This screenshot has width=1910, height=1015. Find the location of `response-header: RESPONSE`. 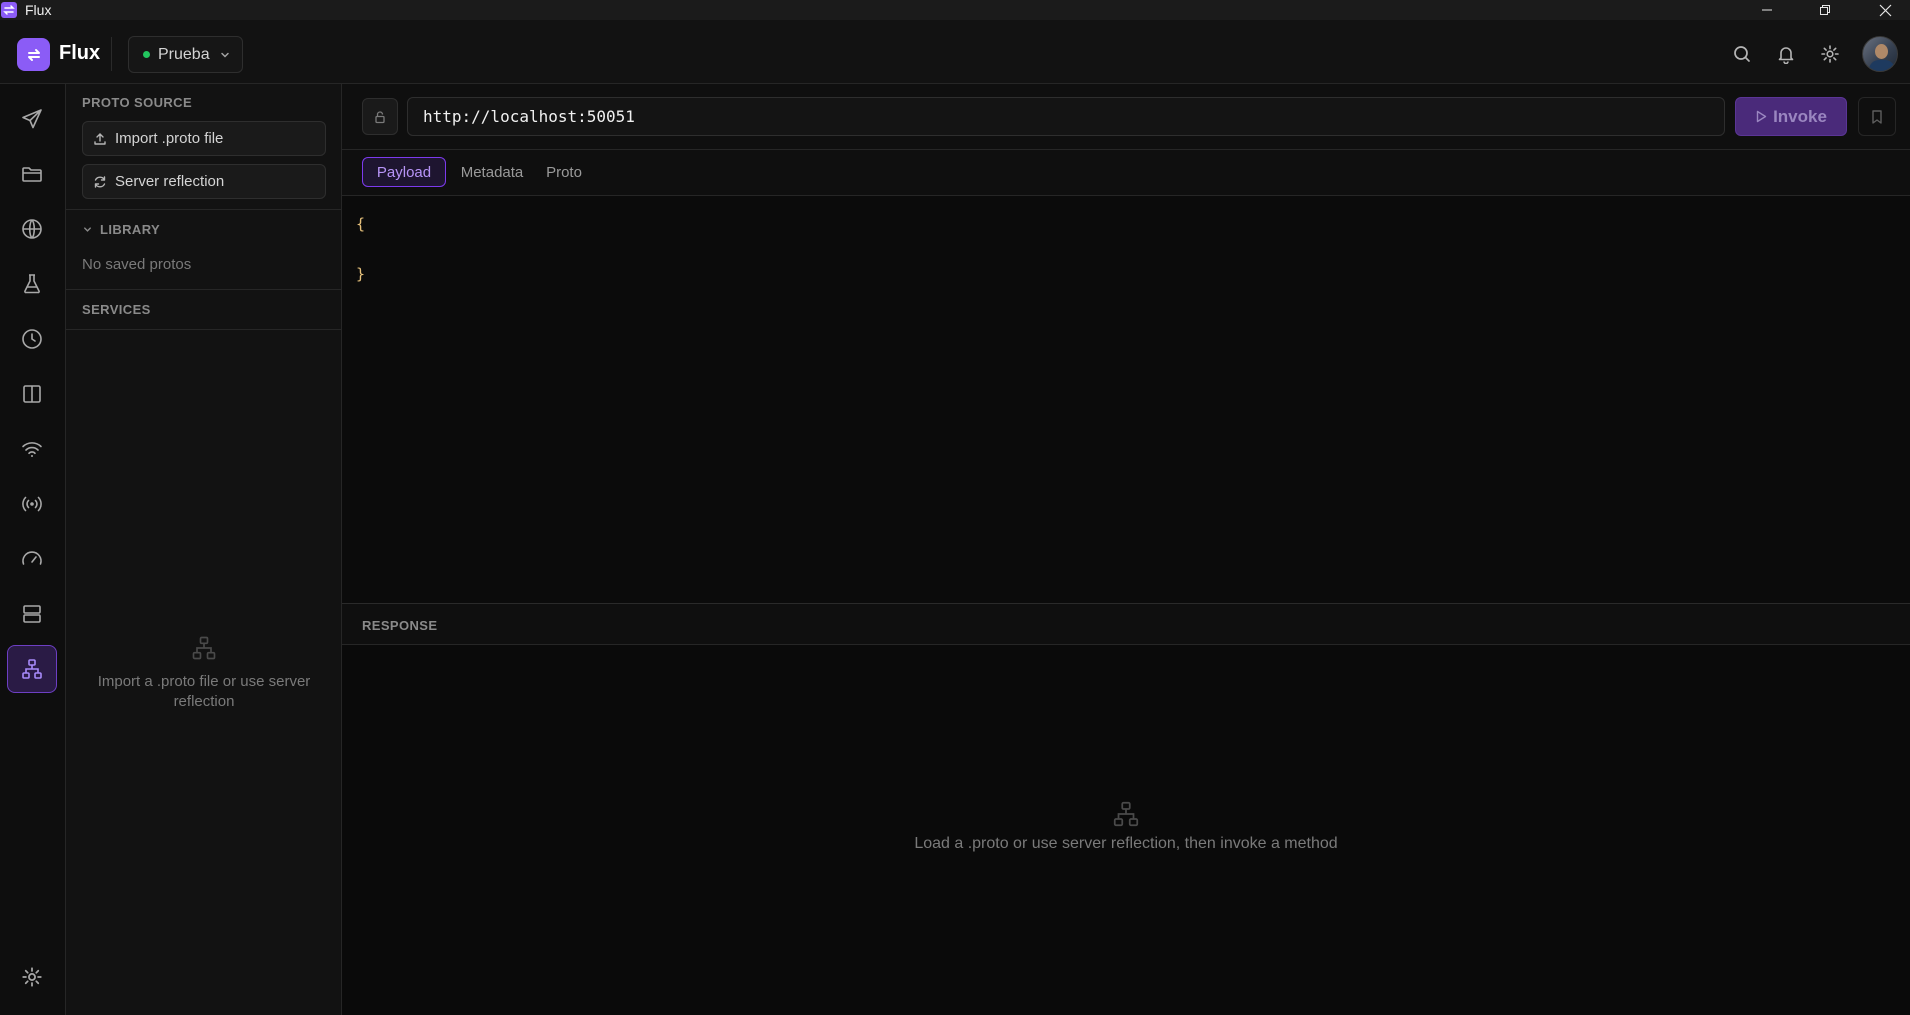

response-header: RESPONSE is located at coordinates (1126, 624).